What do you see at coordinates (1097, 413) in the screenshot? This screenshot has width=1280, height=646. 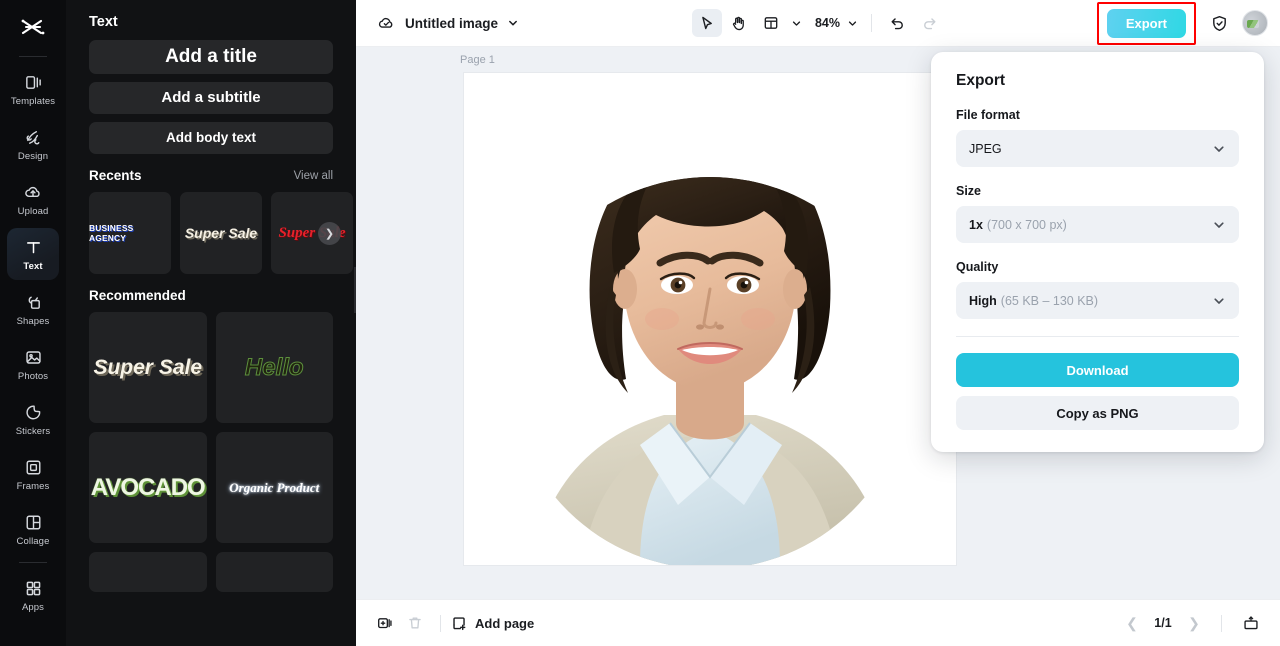 I see `copy-as-png-button: Copy as PNG` at bounding box center [1097, 413].